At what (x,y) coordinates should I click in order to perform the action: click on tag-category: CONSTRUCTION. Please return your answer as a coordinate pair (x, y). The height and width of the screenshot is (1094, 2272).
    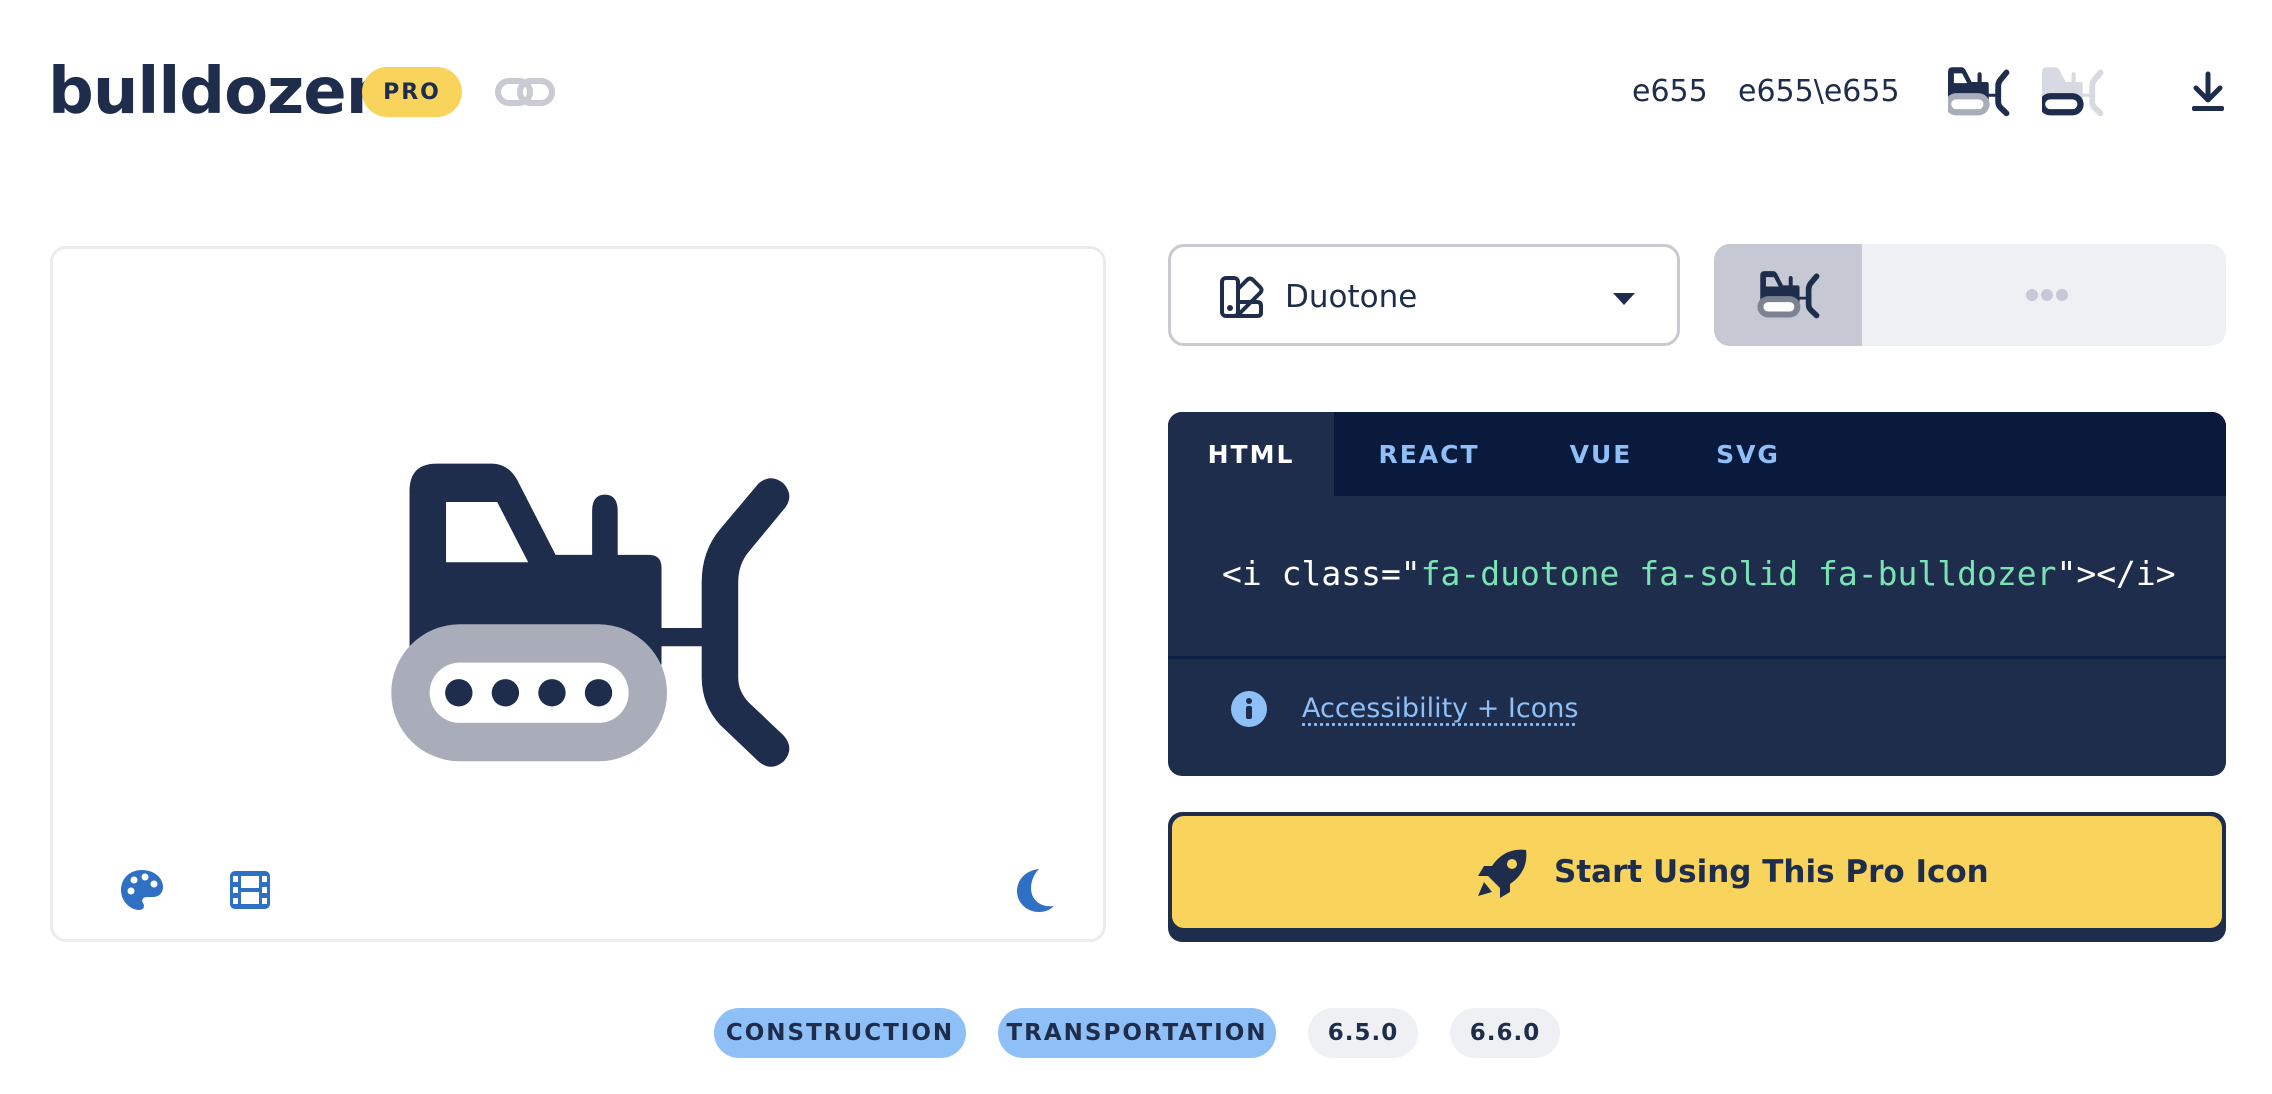
    Looking at the image, I should click on (840, 1033).